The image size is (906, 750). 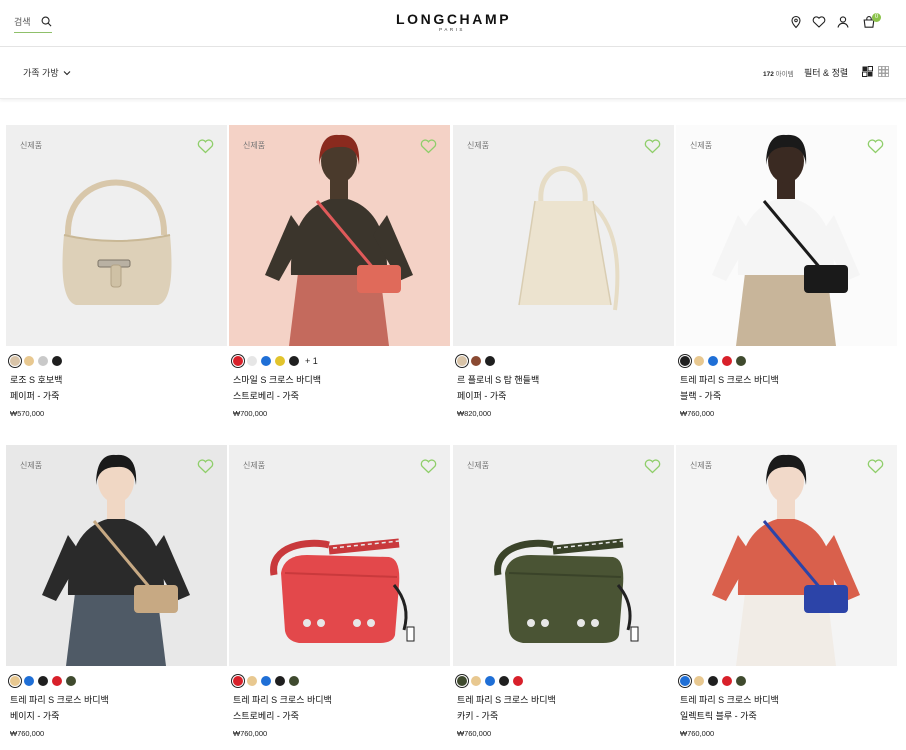 I want to click on product-card: 신제품 트레 파리 S 크로스 바디백 스트로베리 - 가죽 ₩760,000, so click(x=339, y=591).